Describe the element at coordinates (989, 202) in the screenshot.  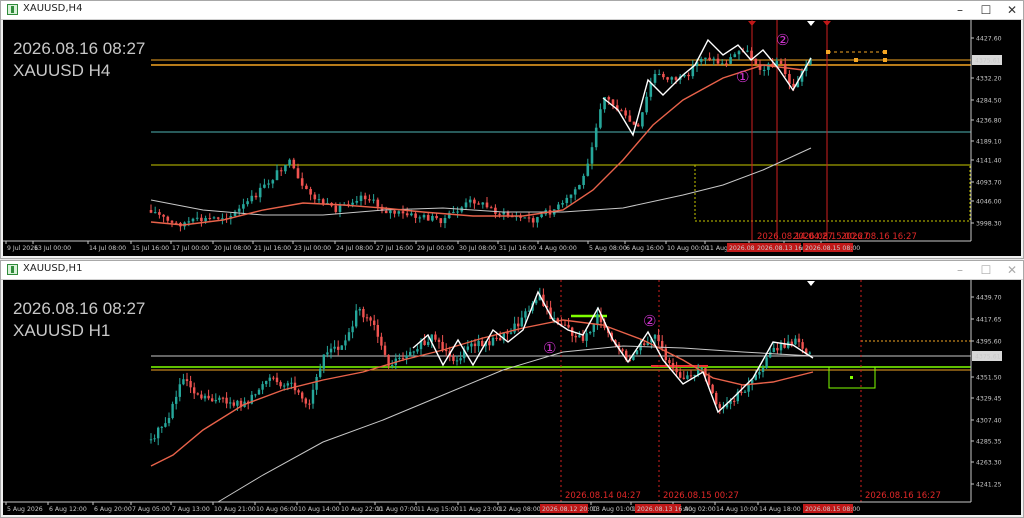
I see `price-tick-label: 4046.00` at that location.